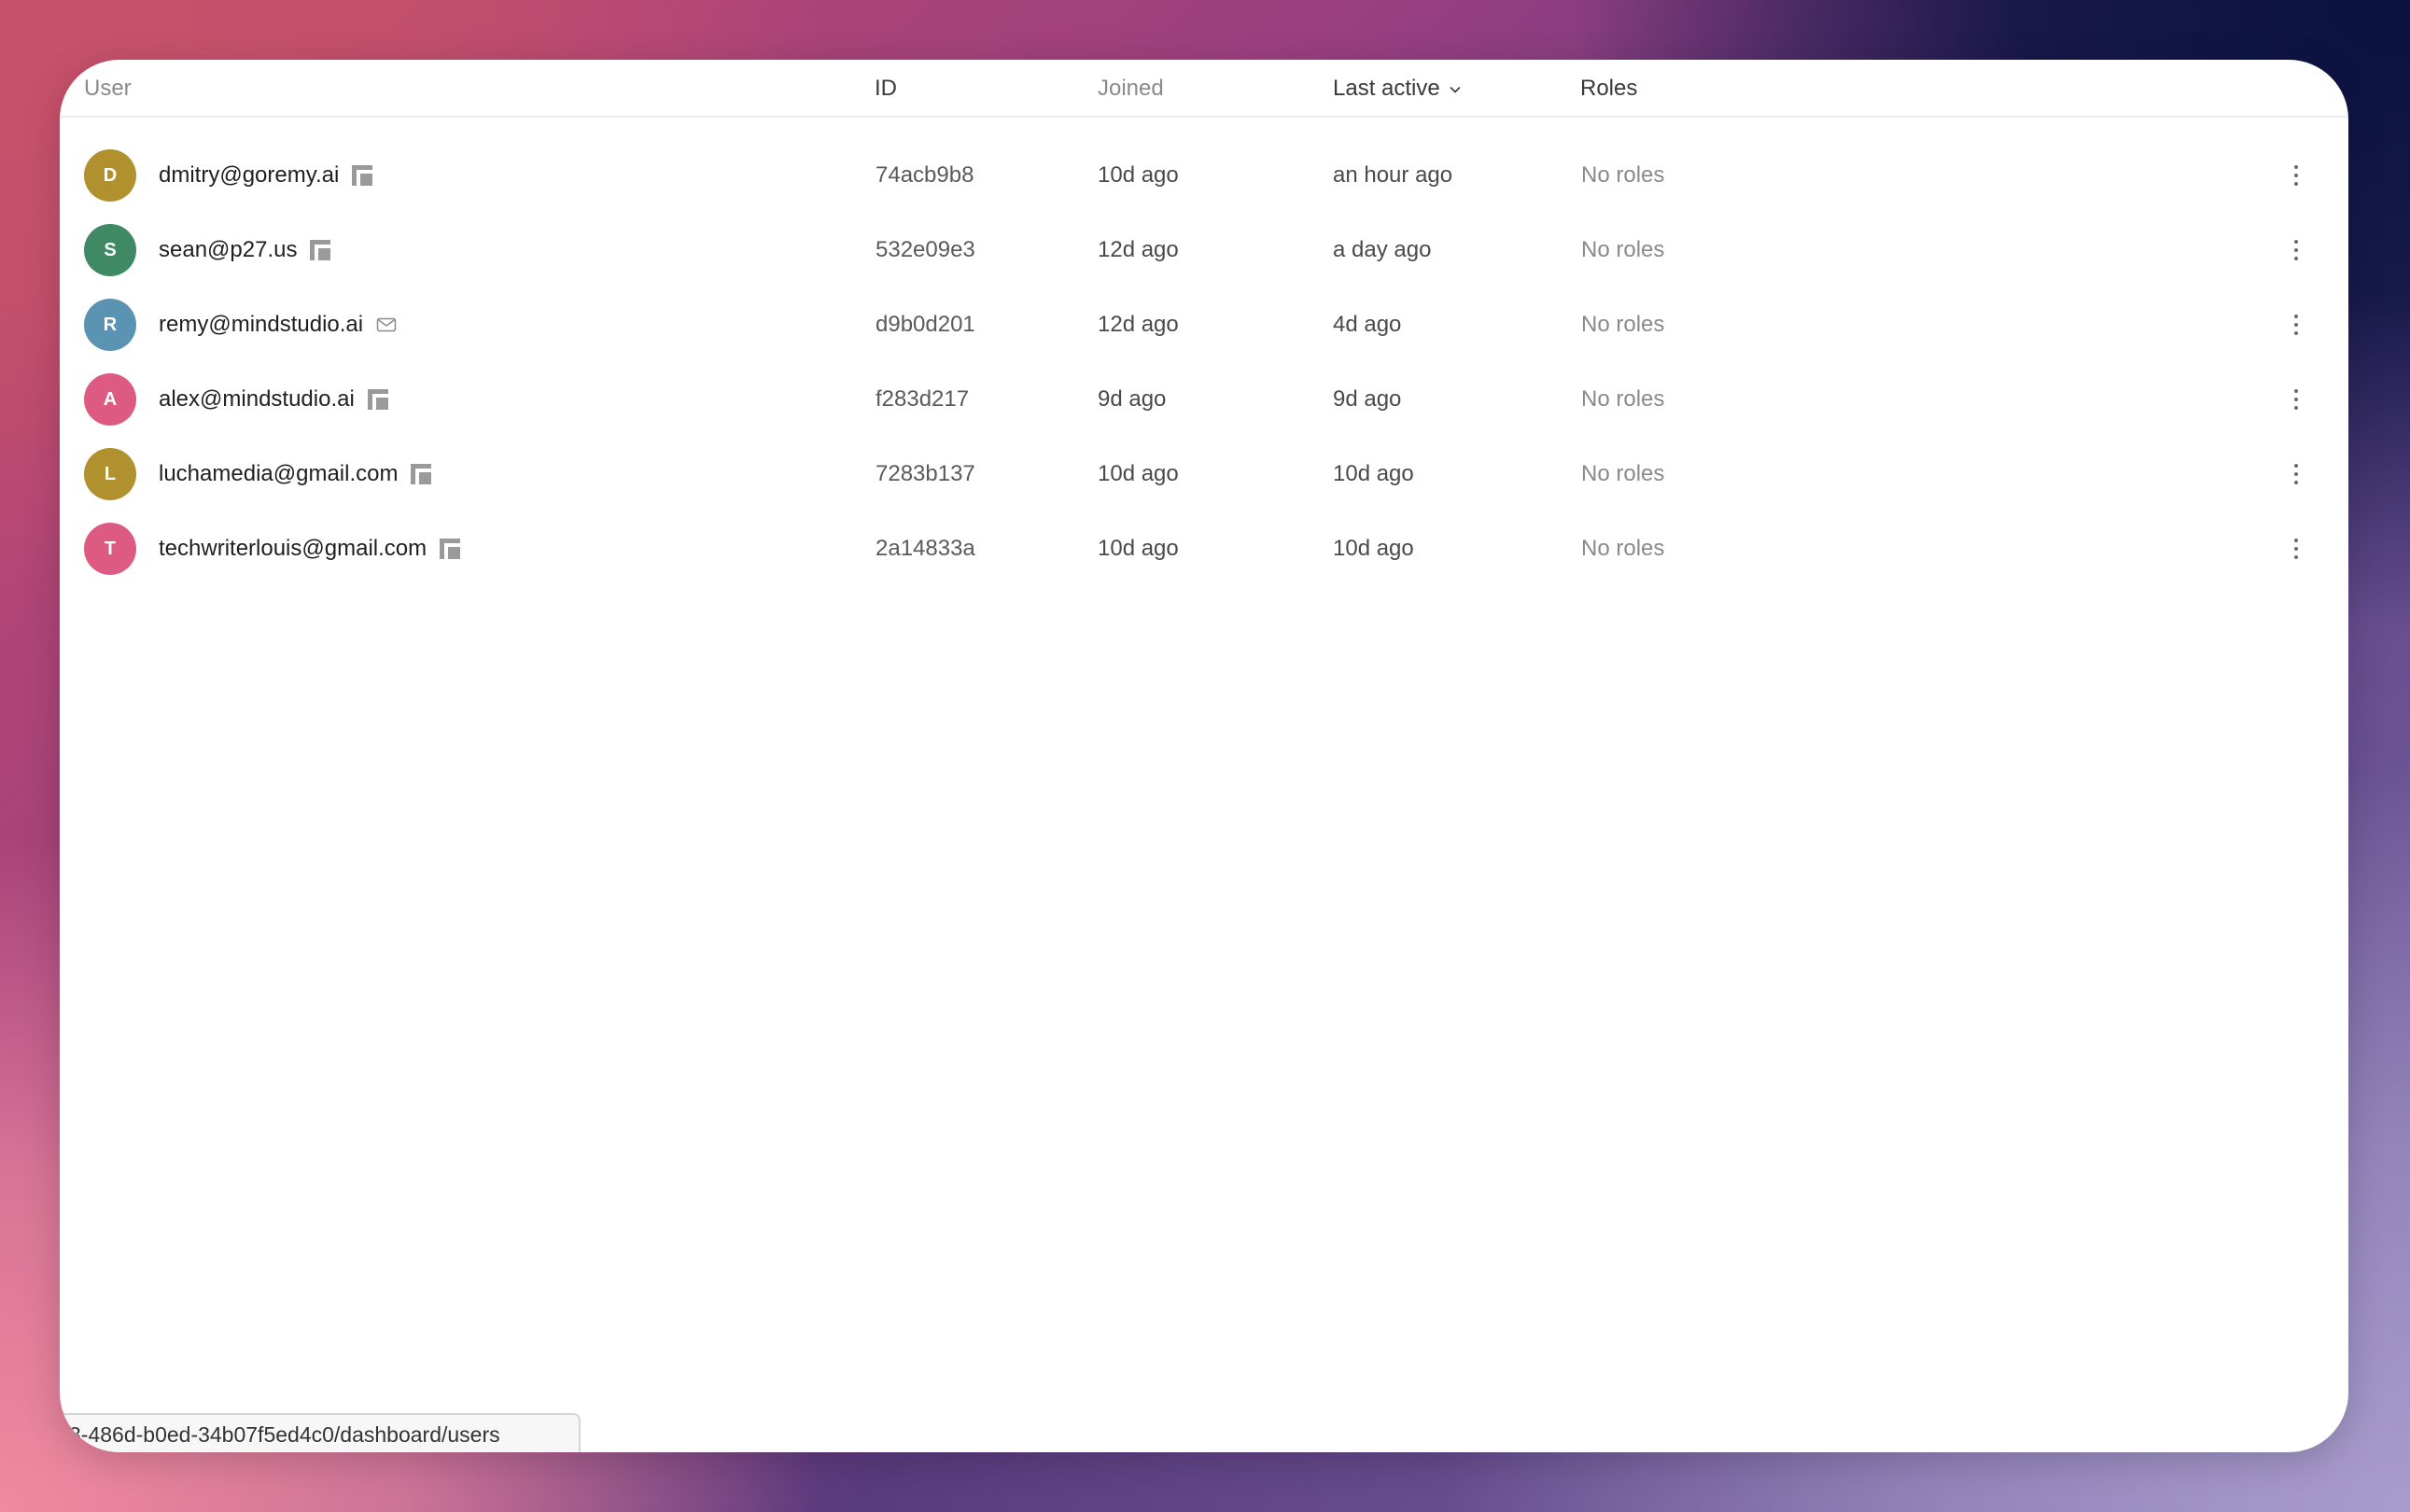 This screenshot has height=1512, width=2410. What do you see at coordinates (925, 249) in the screenshot?
I see `user-id: 532e09e3` at bounding box center [925, 249].